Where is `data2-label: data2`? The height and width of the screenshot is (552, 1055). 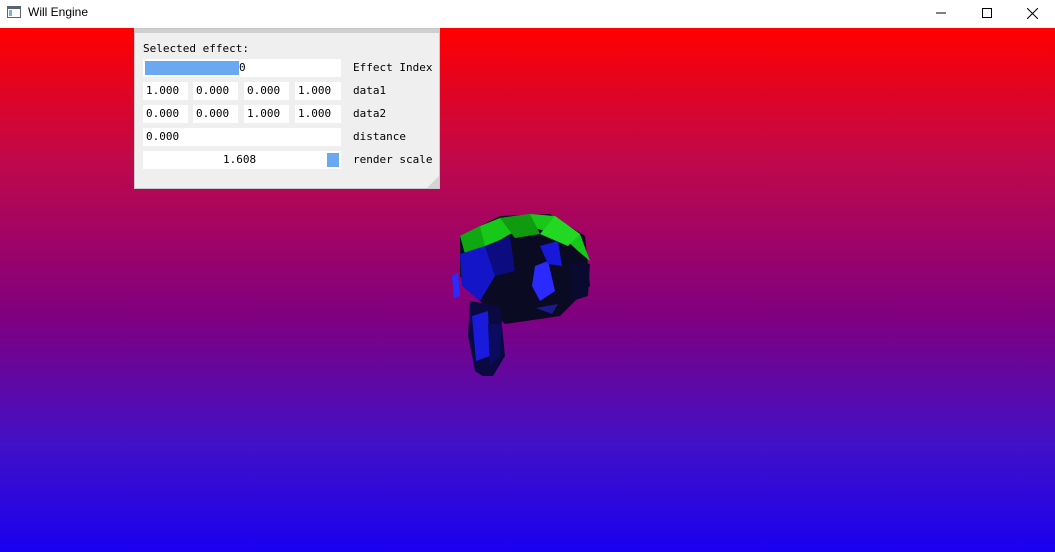
data2-label: data2 is located at coordinates (370, 113).